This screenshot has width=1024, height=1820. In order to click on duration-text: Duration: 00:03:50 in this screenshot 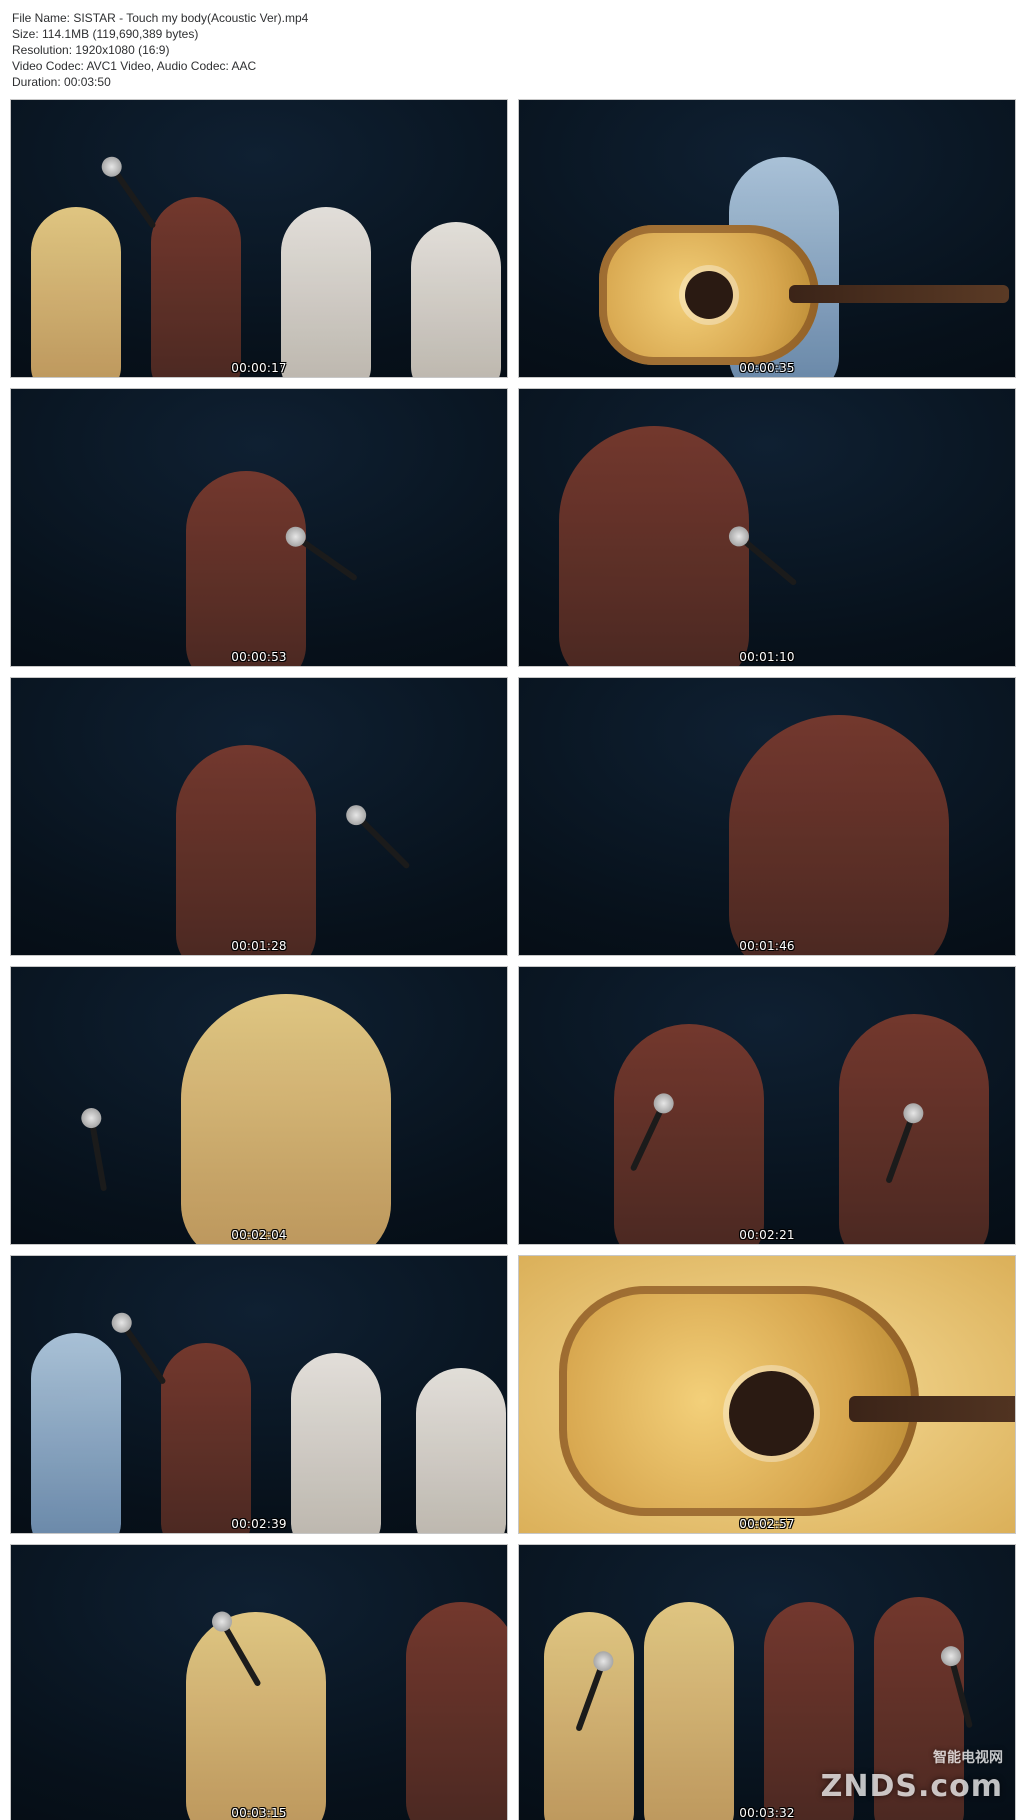, I will do `click(61, 82)`.